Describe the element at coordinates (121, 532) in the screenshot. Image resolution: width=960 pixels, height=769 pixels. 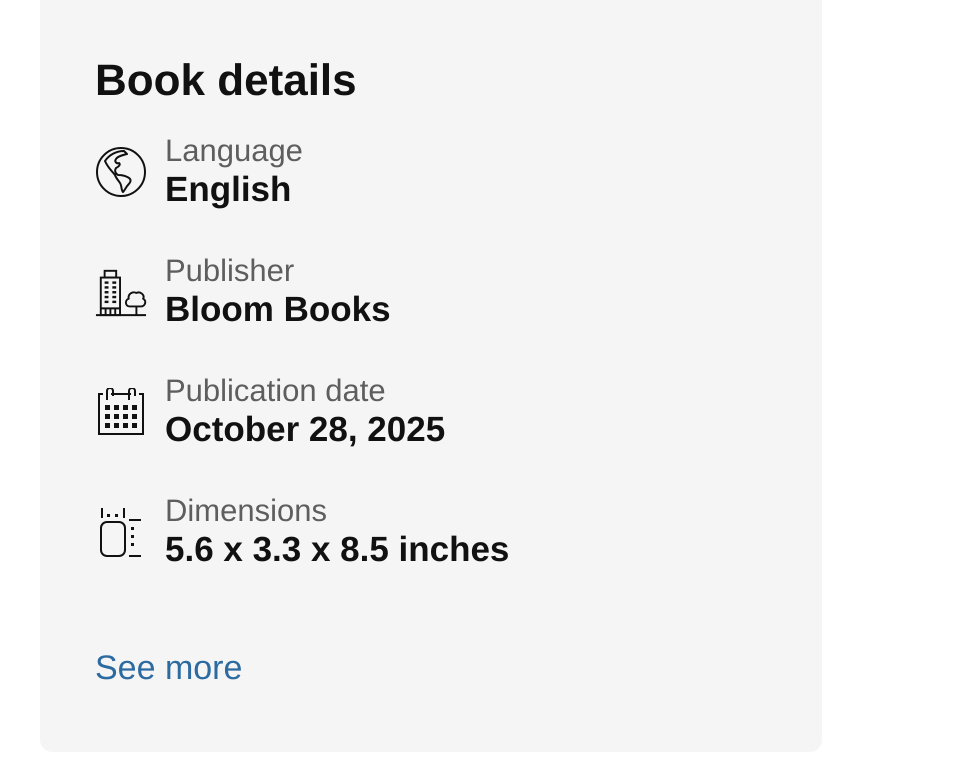
I see `dimensions-icon` at that location.